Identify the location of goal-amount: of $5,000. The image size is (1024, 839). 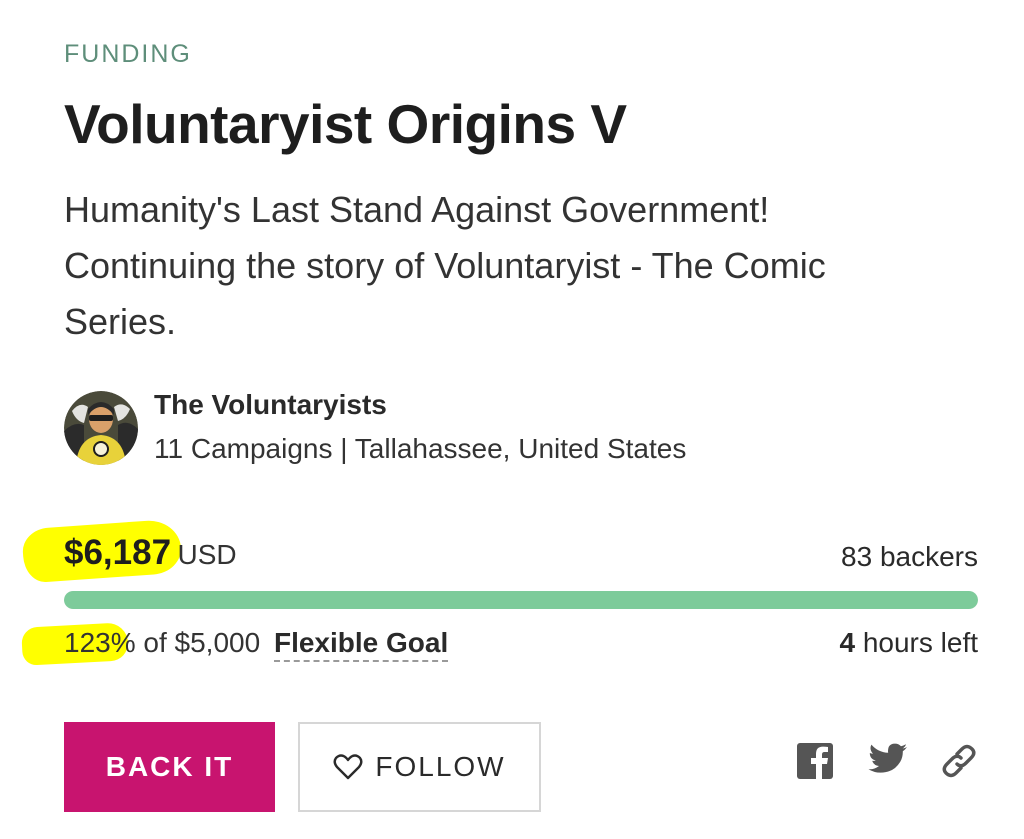
(202, 642).